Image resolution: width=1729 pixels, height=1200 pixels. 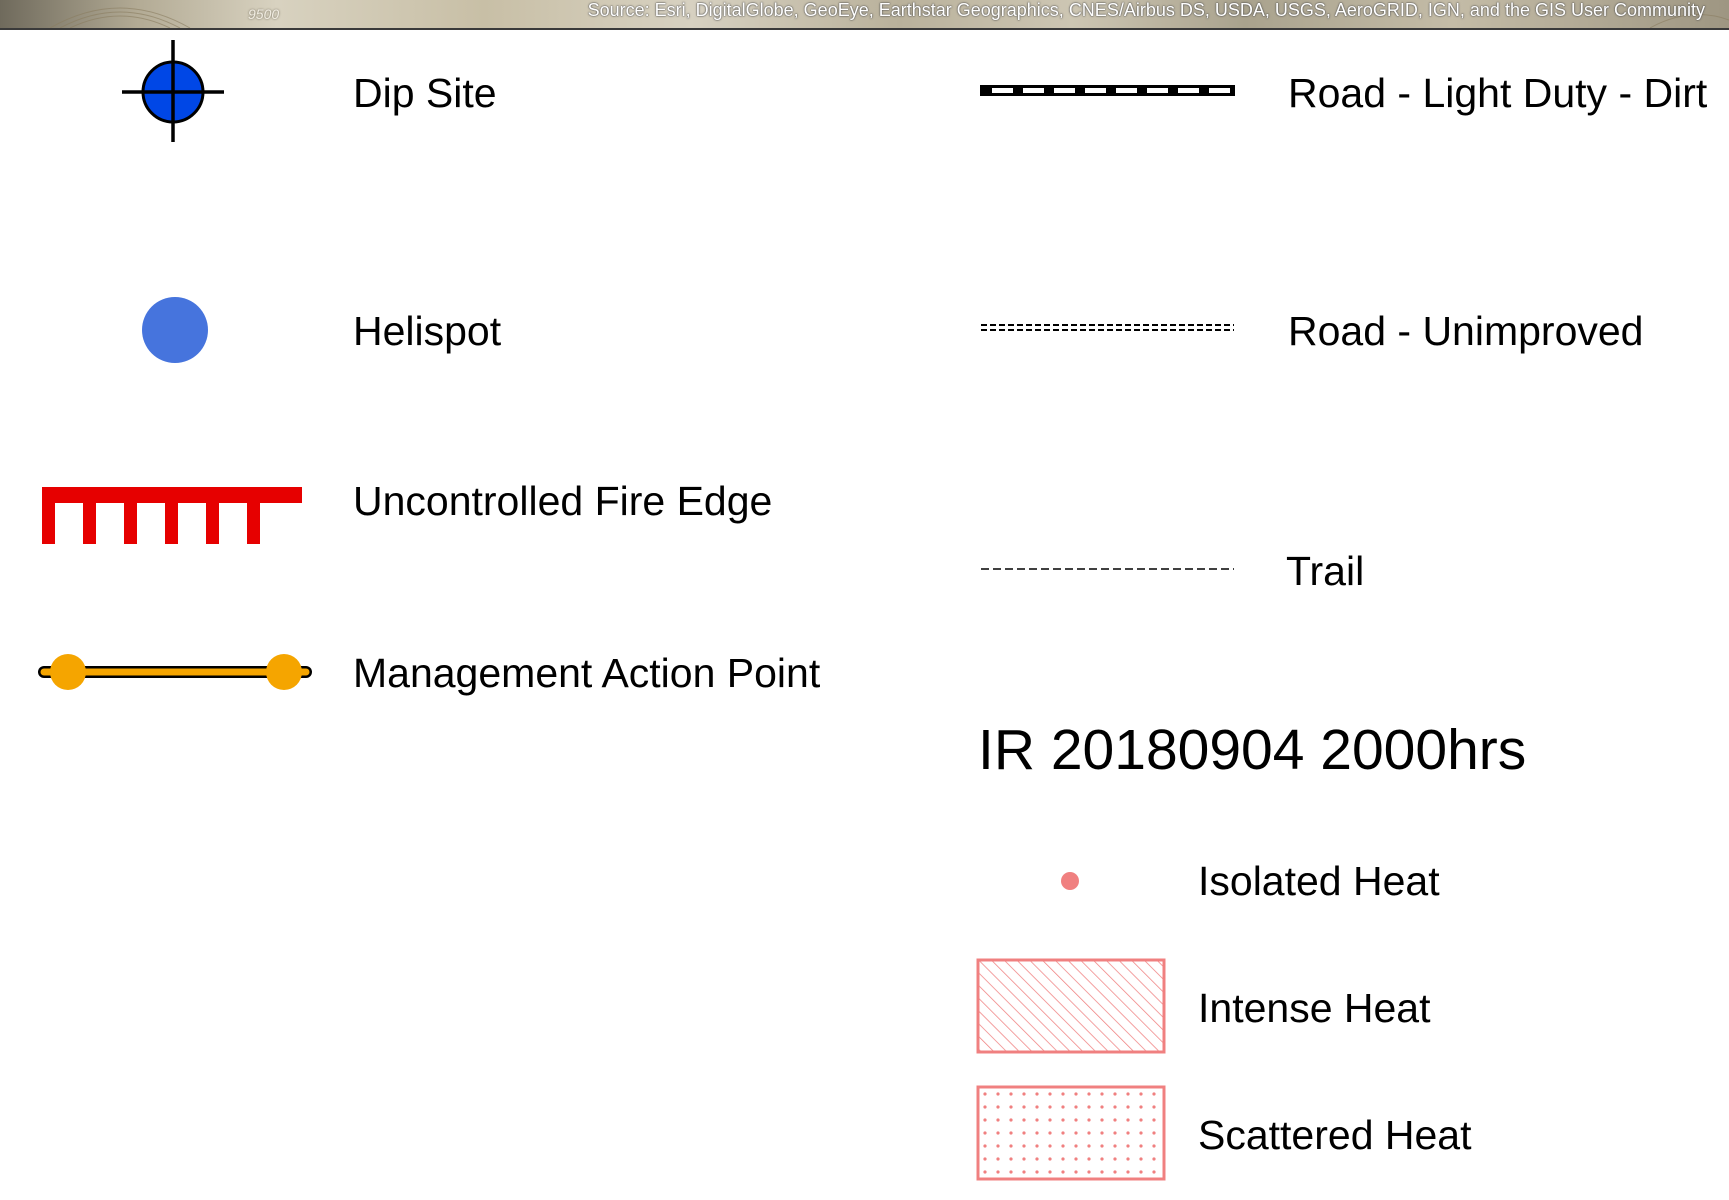 What do you see at coordinates (563, 501) in the screenshot?
I see `legend-label-fire-edge: Uncontrolled Fire Edge` at bounding box center [563, 501].